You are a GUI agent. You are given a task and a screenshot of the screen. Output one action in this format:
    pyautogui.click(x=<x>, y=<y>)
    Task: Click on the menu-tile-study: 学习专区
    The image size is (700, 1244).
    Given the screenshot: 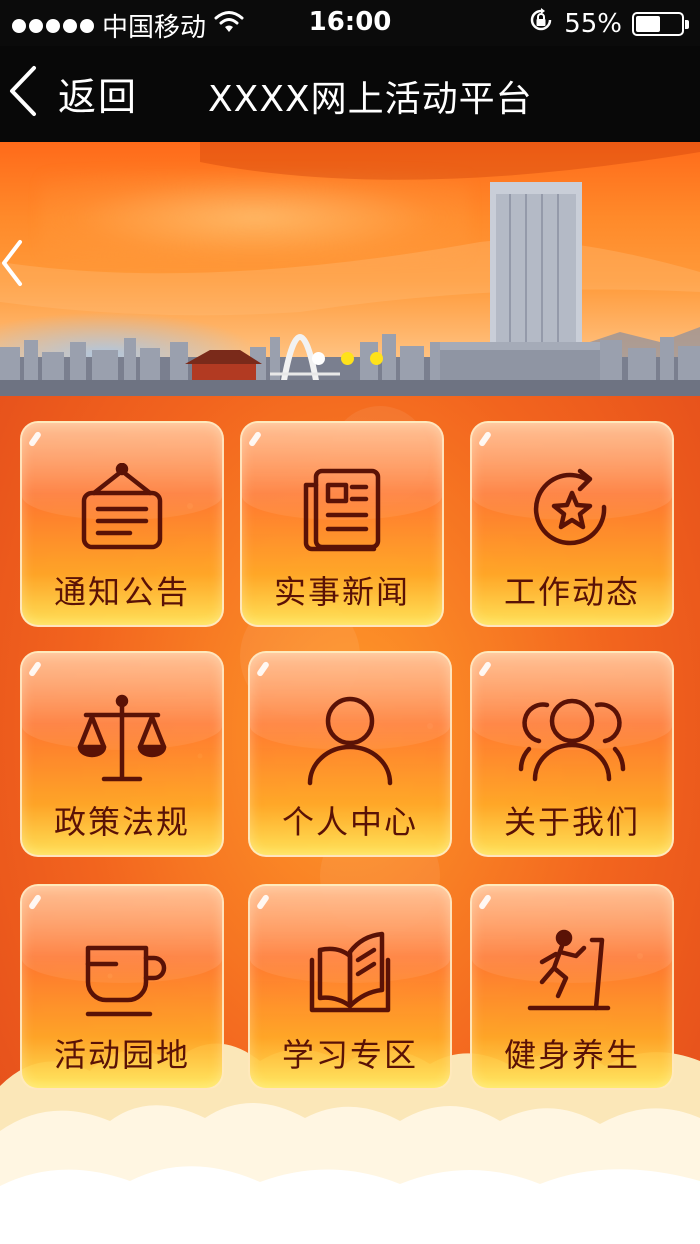 What is the action you would take?
    pyautogui.click(x=350, y=987)
    